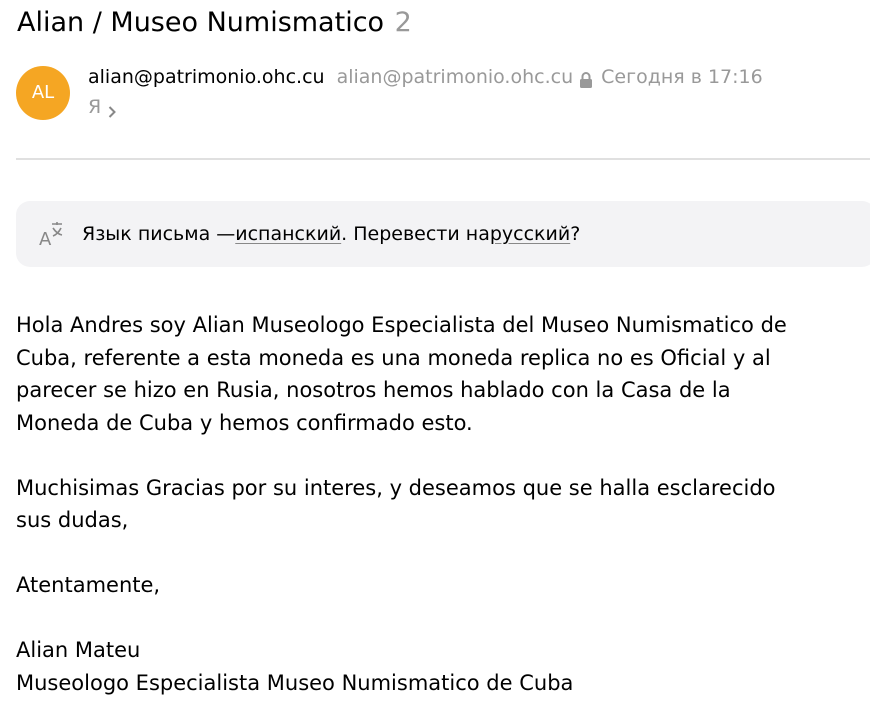  Describe the element at coordinates (45, 238) in the screenshot. I see `svg-text: A` at that location.